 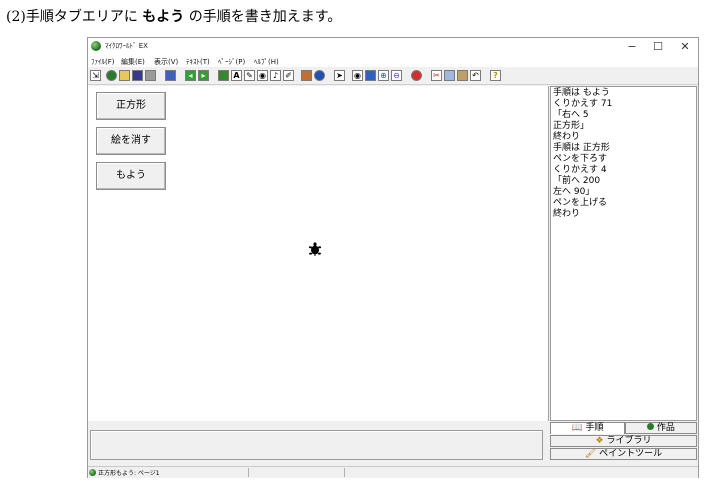 I want to click on cursor-icon: ➤, so click(x=339, y=75).